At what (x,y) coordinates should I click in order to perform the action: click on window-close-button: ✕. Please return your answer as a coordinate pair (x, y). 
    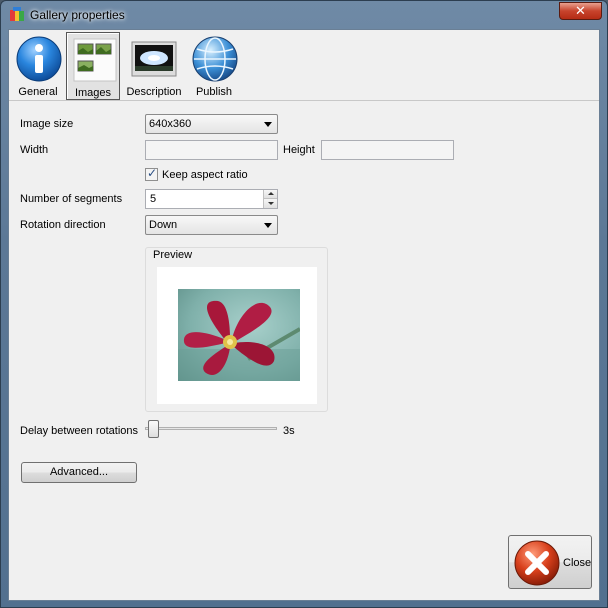
    Looking at the image, I should click on (580, 11).